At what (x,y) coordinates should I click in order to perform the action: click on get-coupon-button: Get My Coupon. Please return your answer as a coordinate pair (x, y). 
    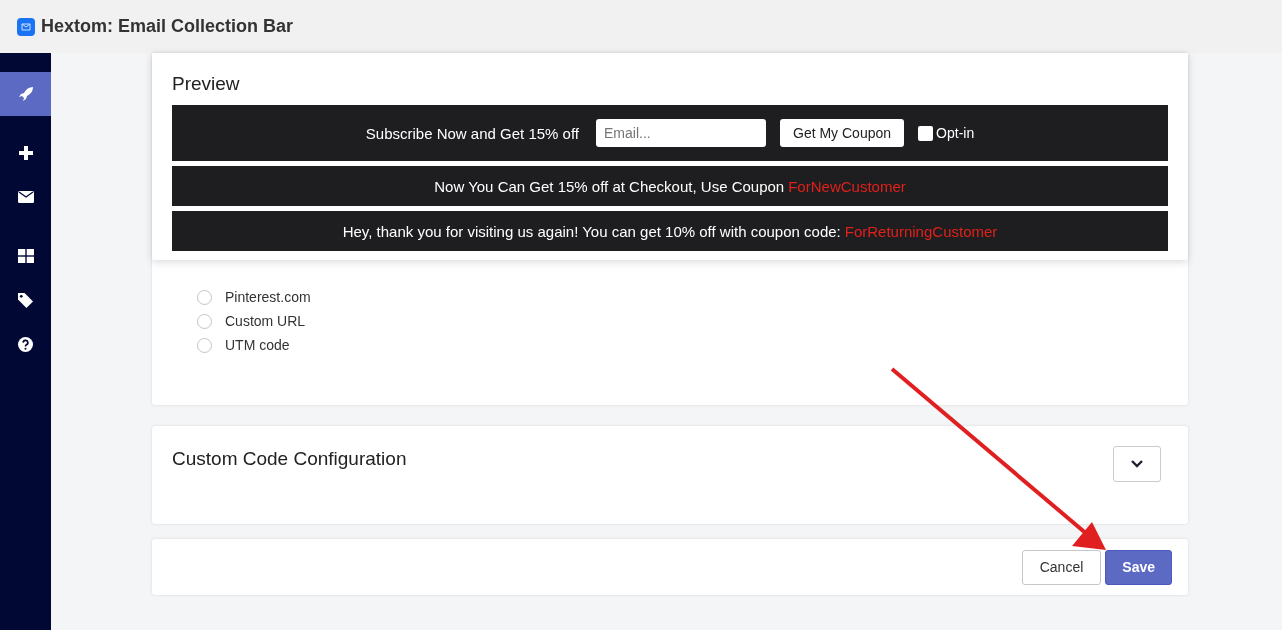
    Looking at the image, I should click on (842, 133).